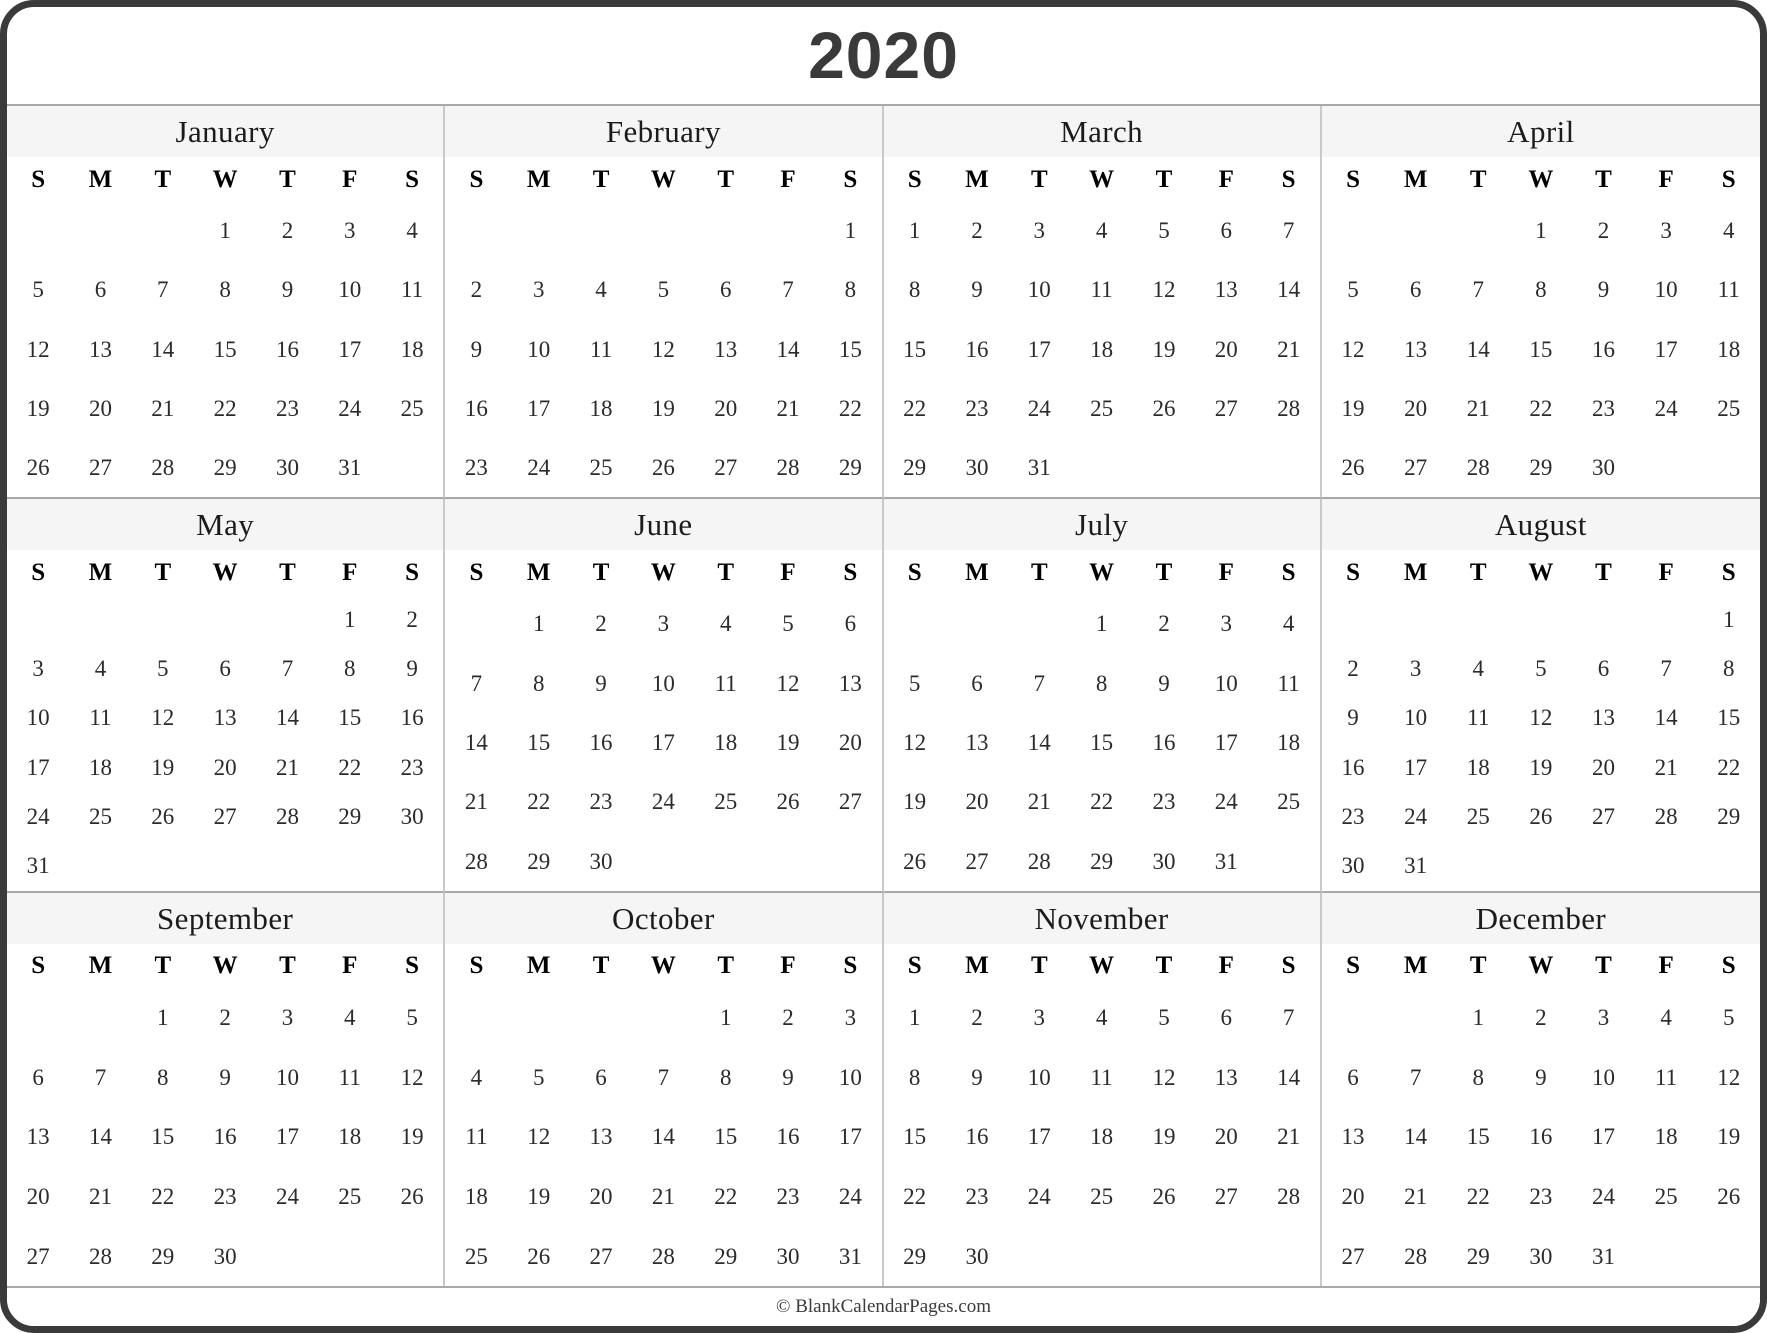  What do you see at coordinates (225, 767) in the screenshot?
I see `day-cell: 20` at bounding box center [225, 767].